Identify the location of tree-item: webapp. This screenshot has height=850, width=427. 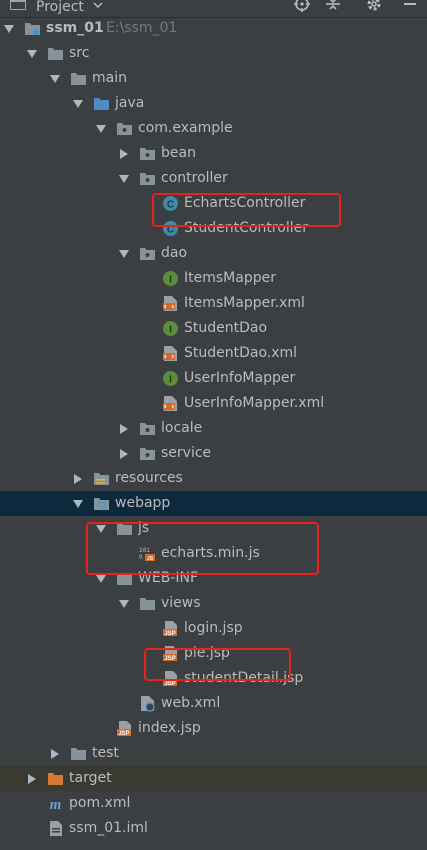
(213, 503).